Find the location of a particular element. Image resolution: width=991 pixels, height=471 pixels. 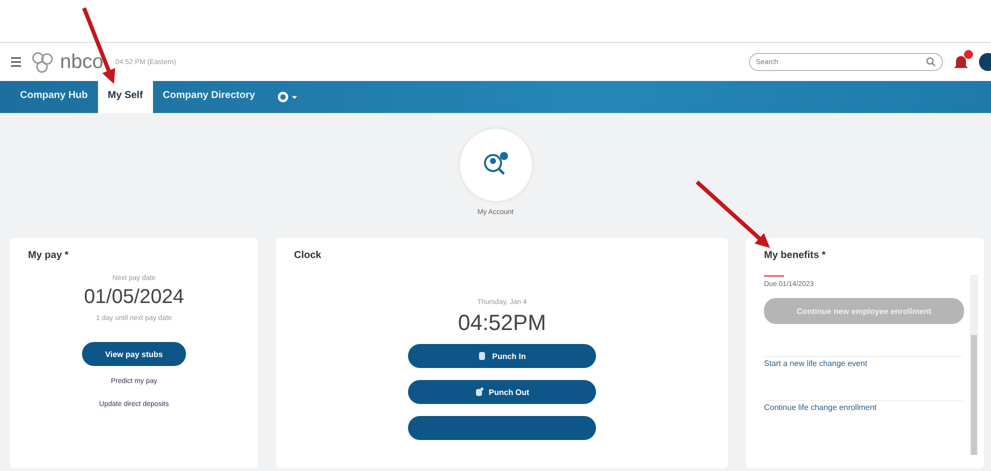

bell-icon is located at coordinates (961, 62).